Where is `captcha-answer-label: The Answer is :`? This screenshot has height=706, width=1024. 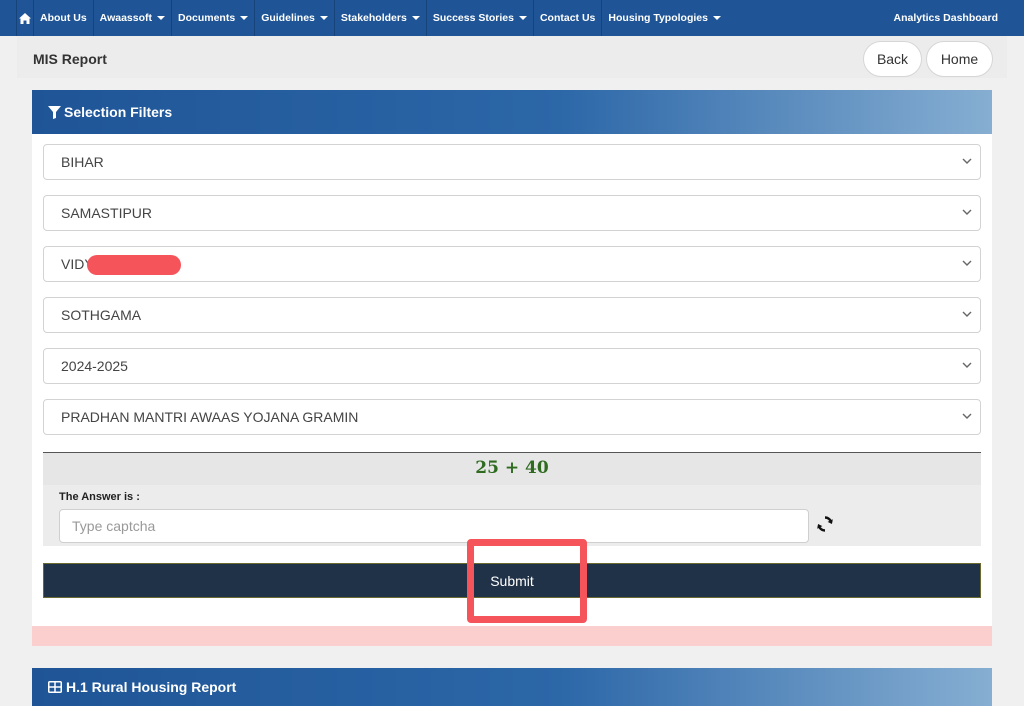
captcha-answer-label: The Answer is : is located at coordinates (99, 497).